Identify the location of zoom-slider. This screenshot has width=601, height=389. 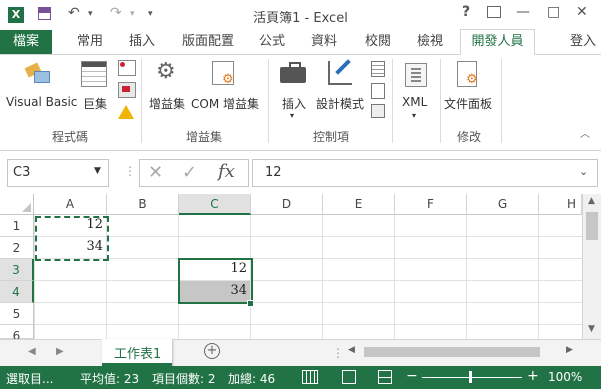
(472, 377).